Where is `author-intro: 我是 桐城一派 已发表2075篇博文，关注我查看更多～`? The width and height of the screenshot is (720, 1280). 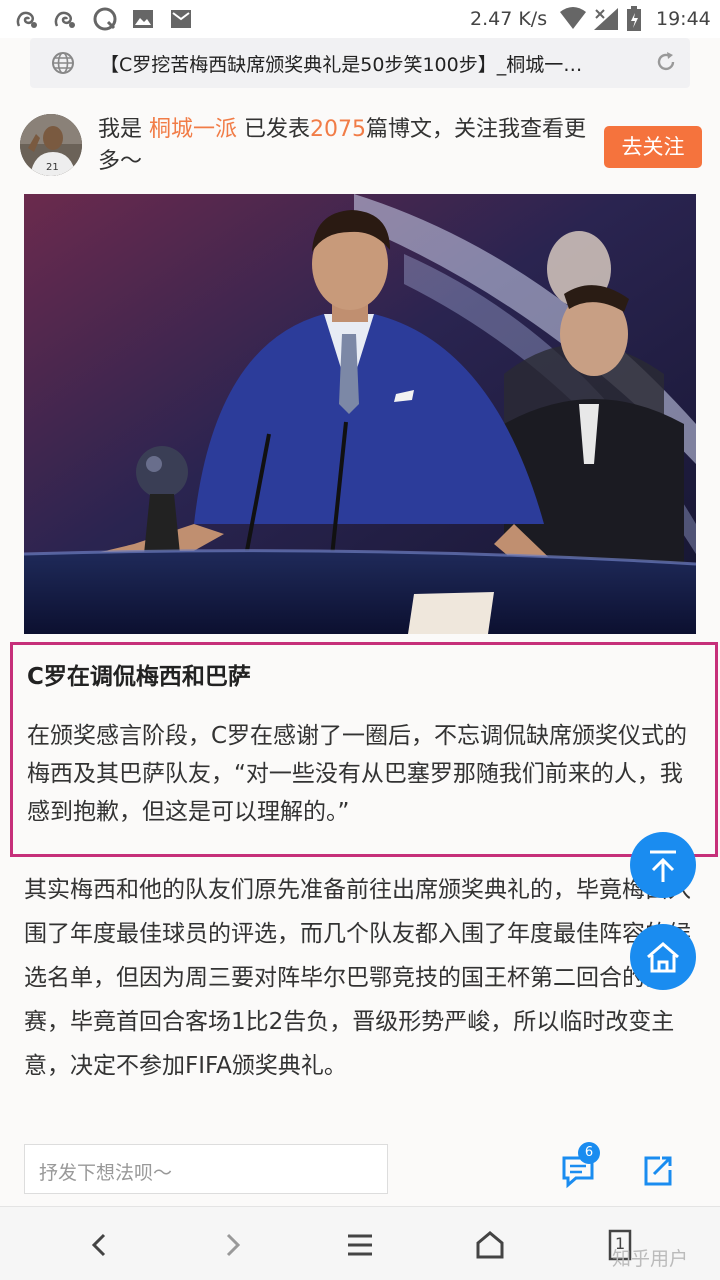
author-intro: 我是 桐城一派 已发表2075篇博文，关注我查看更多～ is located at coordinates (343, 146).